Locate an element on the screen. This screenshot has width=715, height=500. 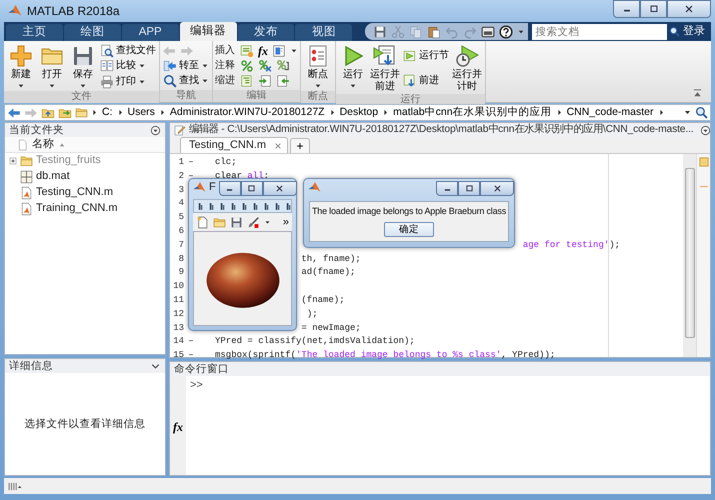
login-link: 登录 is located at coordinates (694, 31).